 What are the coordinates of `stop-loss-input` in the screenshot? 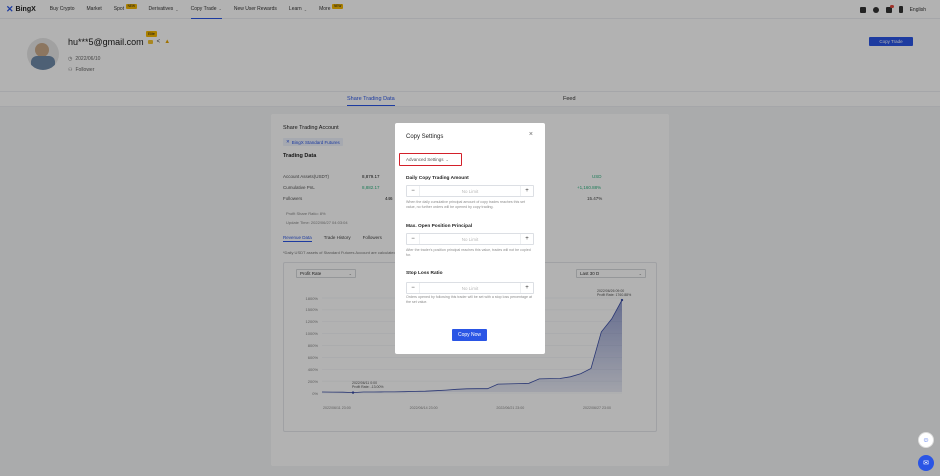 It's located at (470, 288).